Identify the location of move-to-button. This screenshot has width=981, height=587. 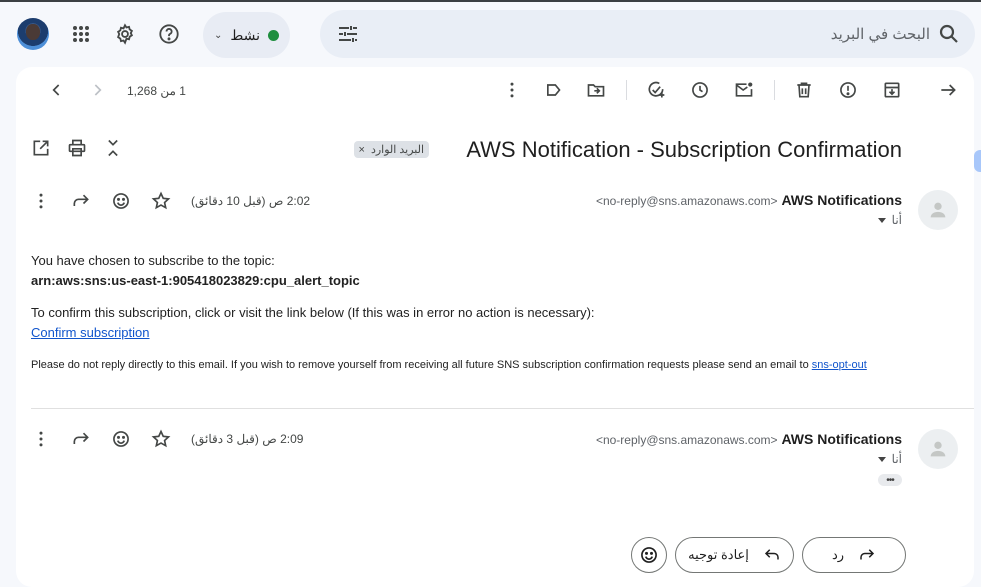
(596, 90).